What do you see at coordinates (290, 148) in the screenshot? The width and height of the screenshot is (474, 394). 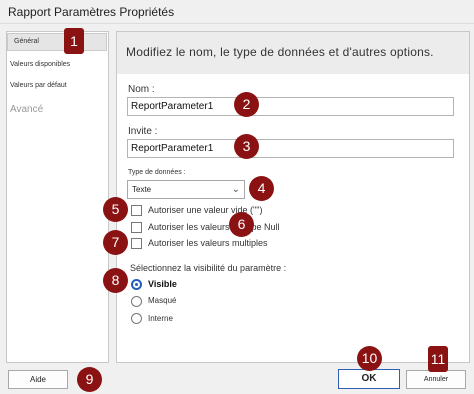 I see `prompt-input: ReportParameter1` at bounding box center [290, 148].